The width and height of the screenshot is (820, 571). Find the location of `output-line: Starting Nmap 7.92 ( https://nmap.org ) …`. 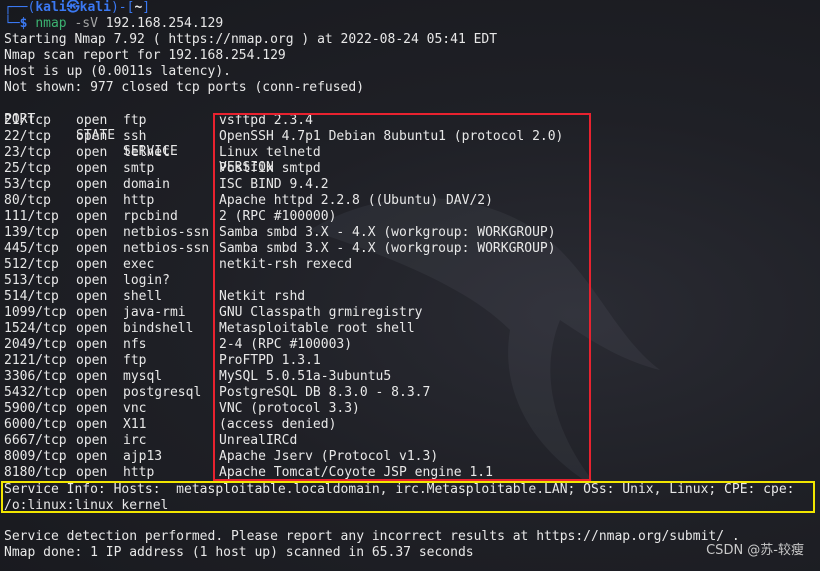

output-line: Starting Nmap 7.92 ( https://nmap.org ) … is located at coordinates (251, 39).